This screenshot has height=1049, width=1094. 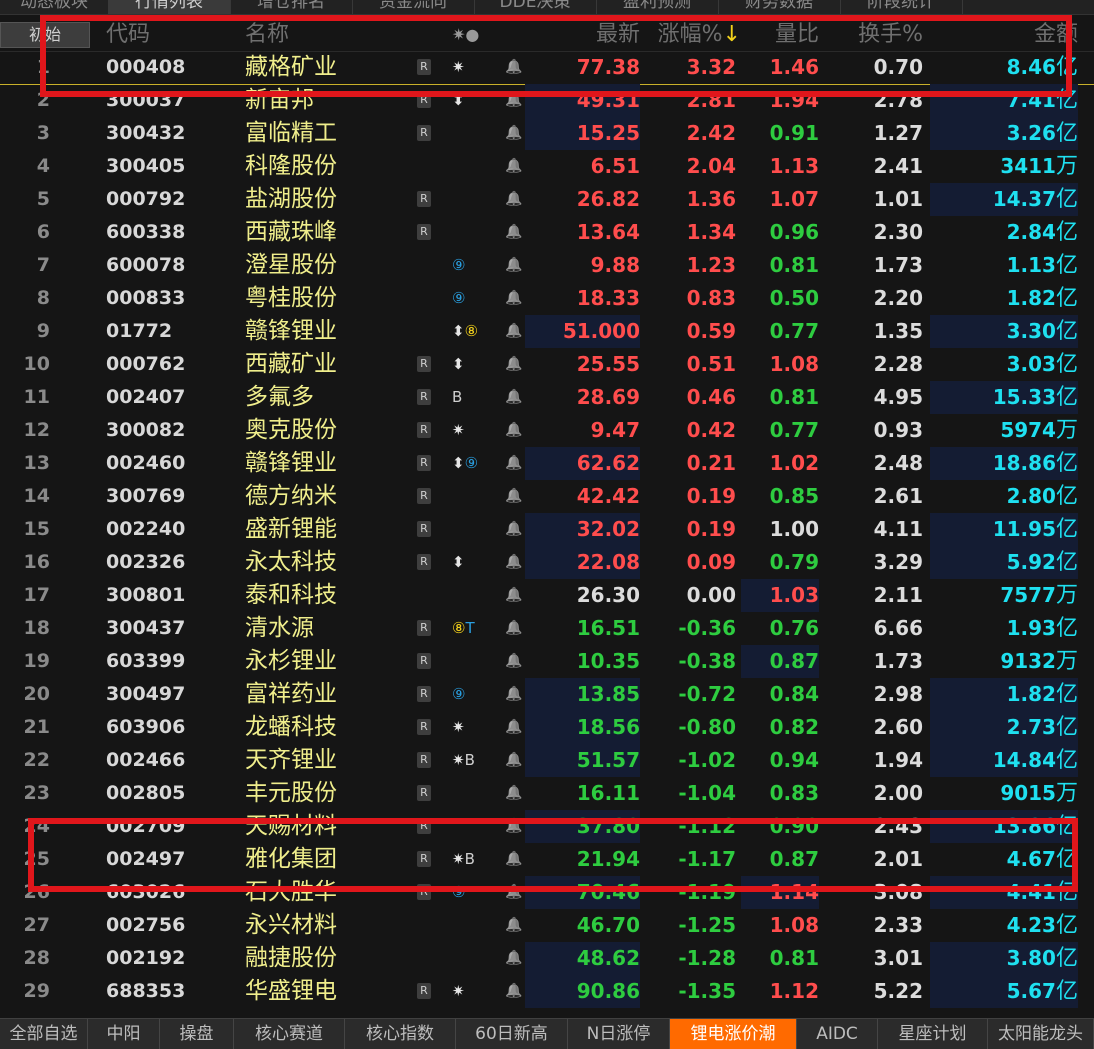 I want to click on table-row: 26 603026 石大胜华 R ⑨ 🔔 70.46 -1.19 1.14 3.08 4.41亿, so click(x=547, y=892).